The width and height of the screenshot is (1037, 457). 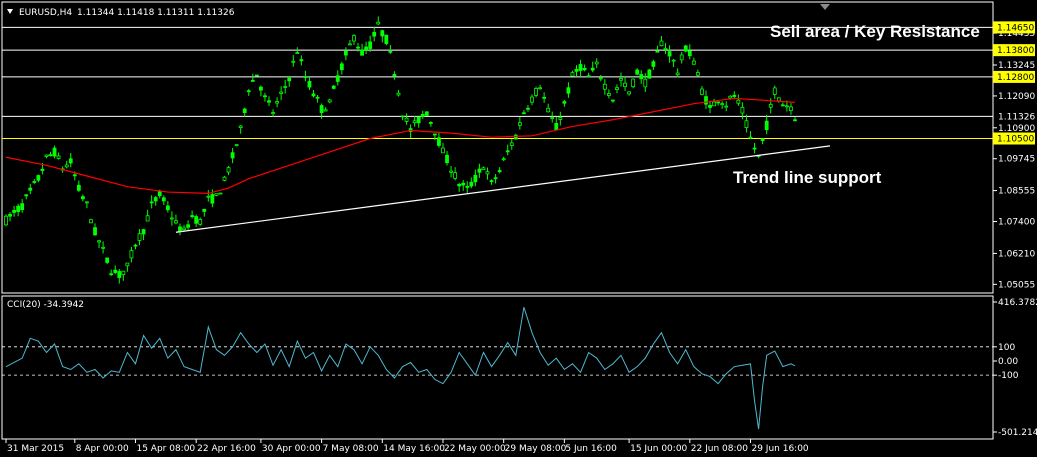 What do you see at coordinates (1017, 303) in the screenshot?
I see `cci-axis-label: 416.3782` at bounding box center [1017, 303].